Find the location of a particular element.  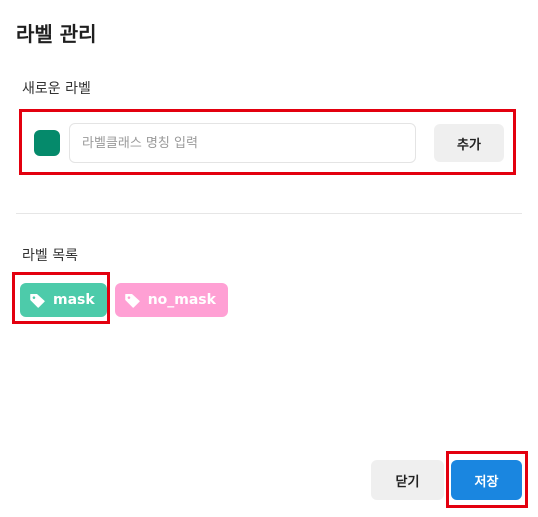

label-tag-name: no_mask is located at coordinates (181, 300).